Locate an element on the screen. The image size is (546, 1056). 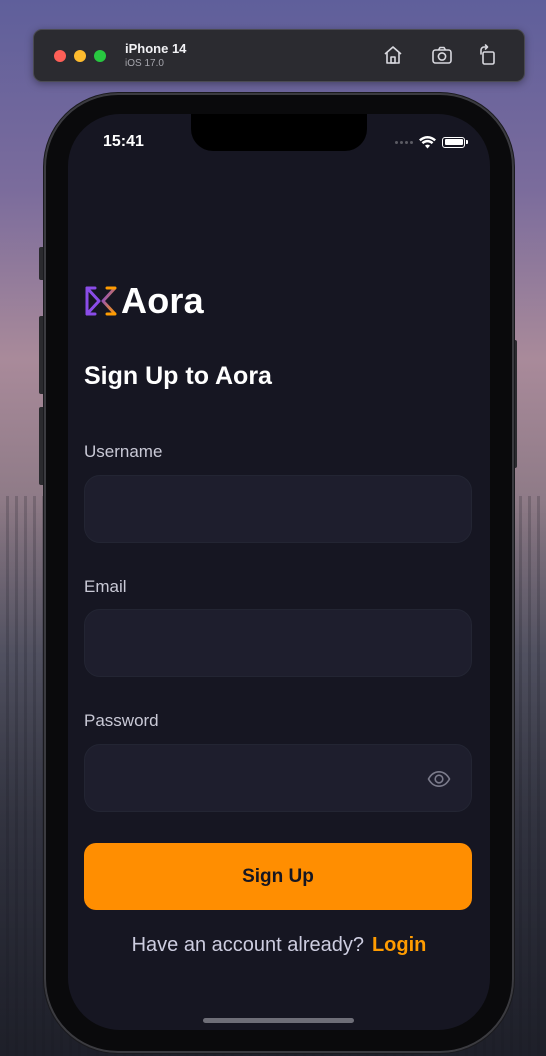
email-input is located at coordinates (278, 643).